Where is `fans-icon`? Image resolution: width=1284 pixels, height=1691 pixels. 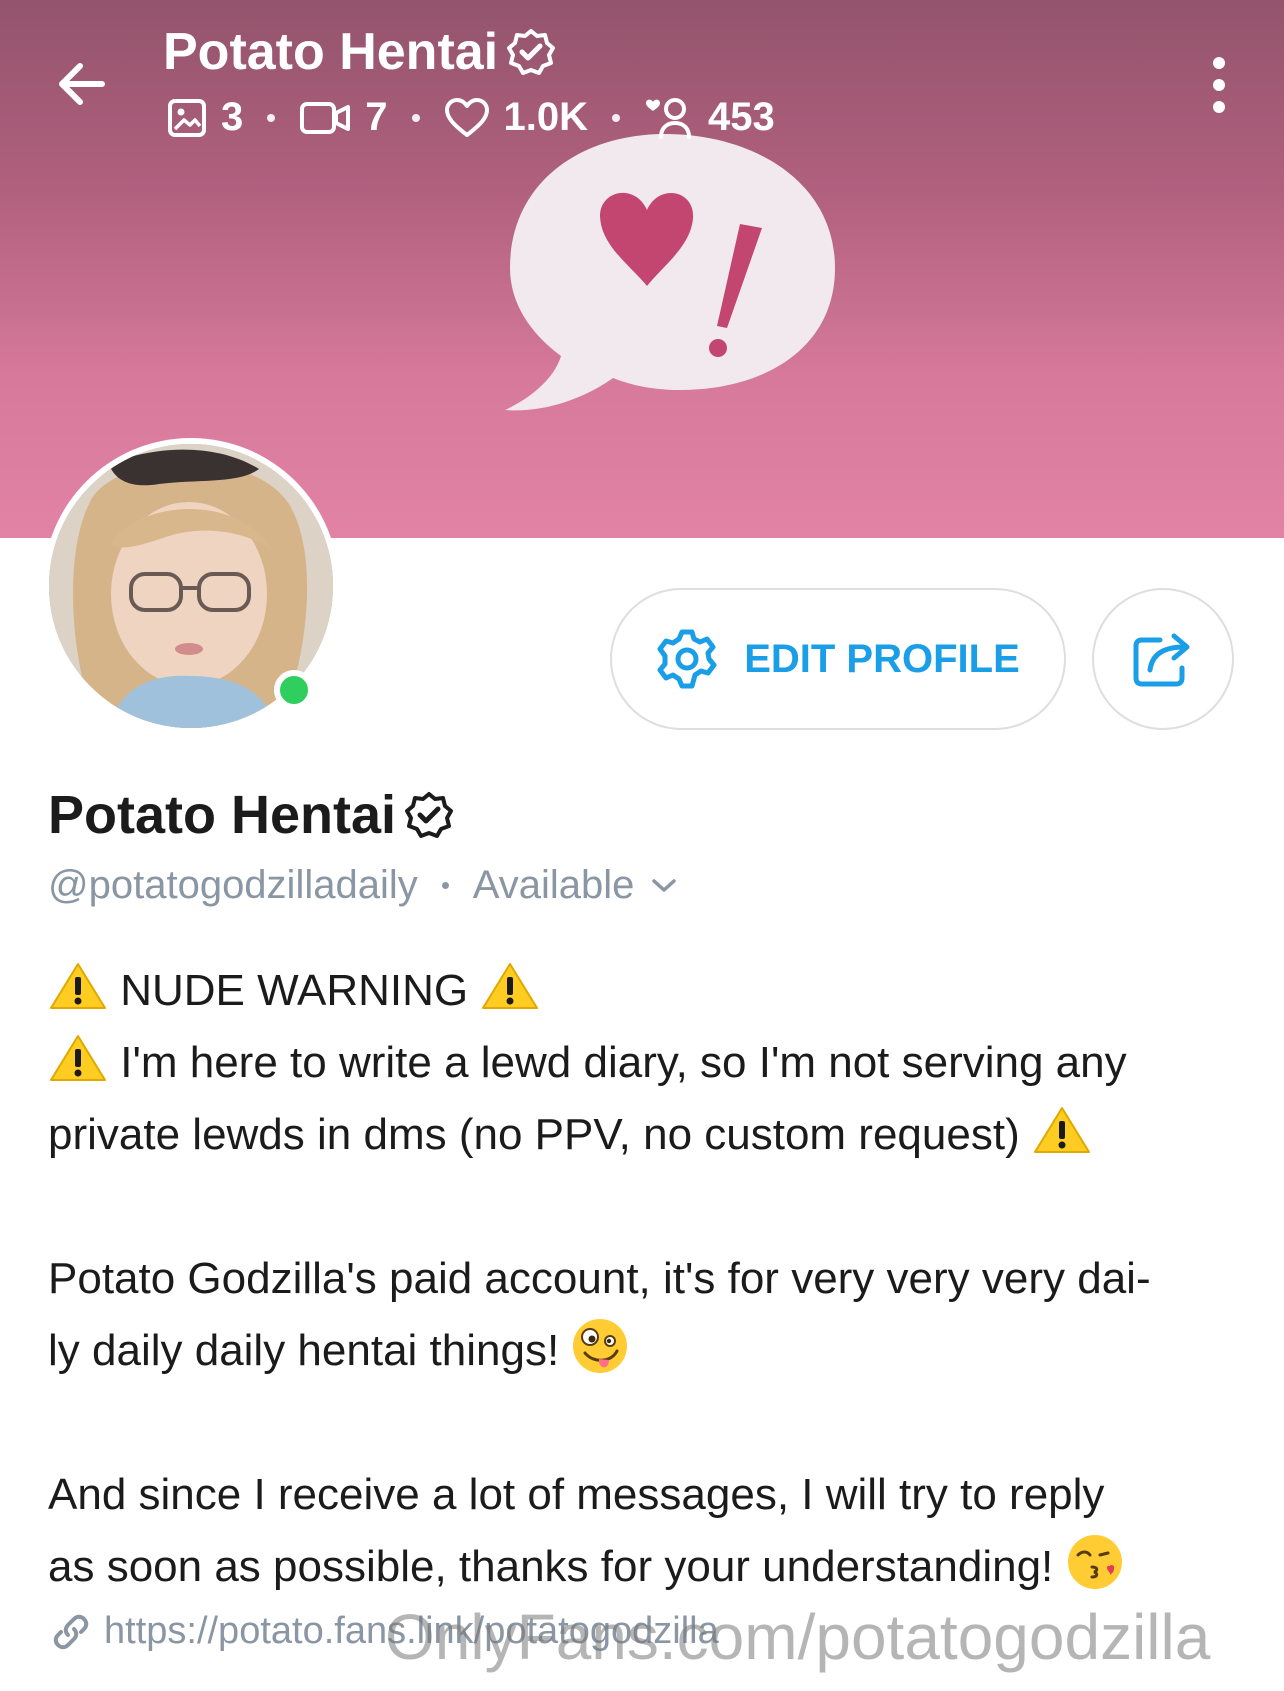 fans-icon is located at coordinates (668, 118).